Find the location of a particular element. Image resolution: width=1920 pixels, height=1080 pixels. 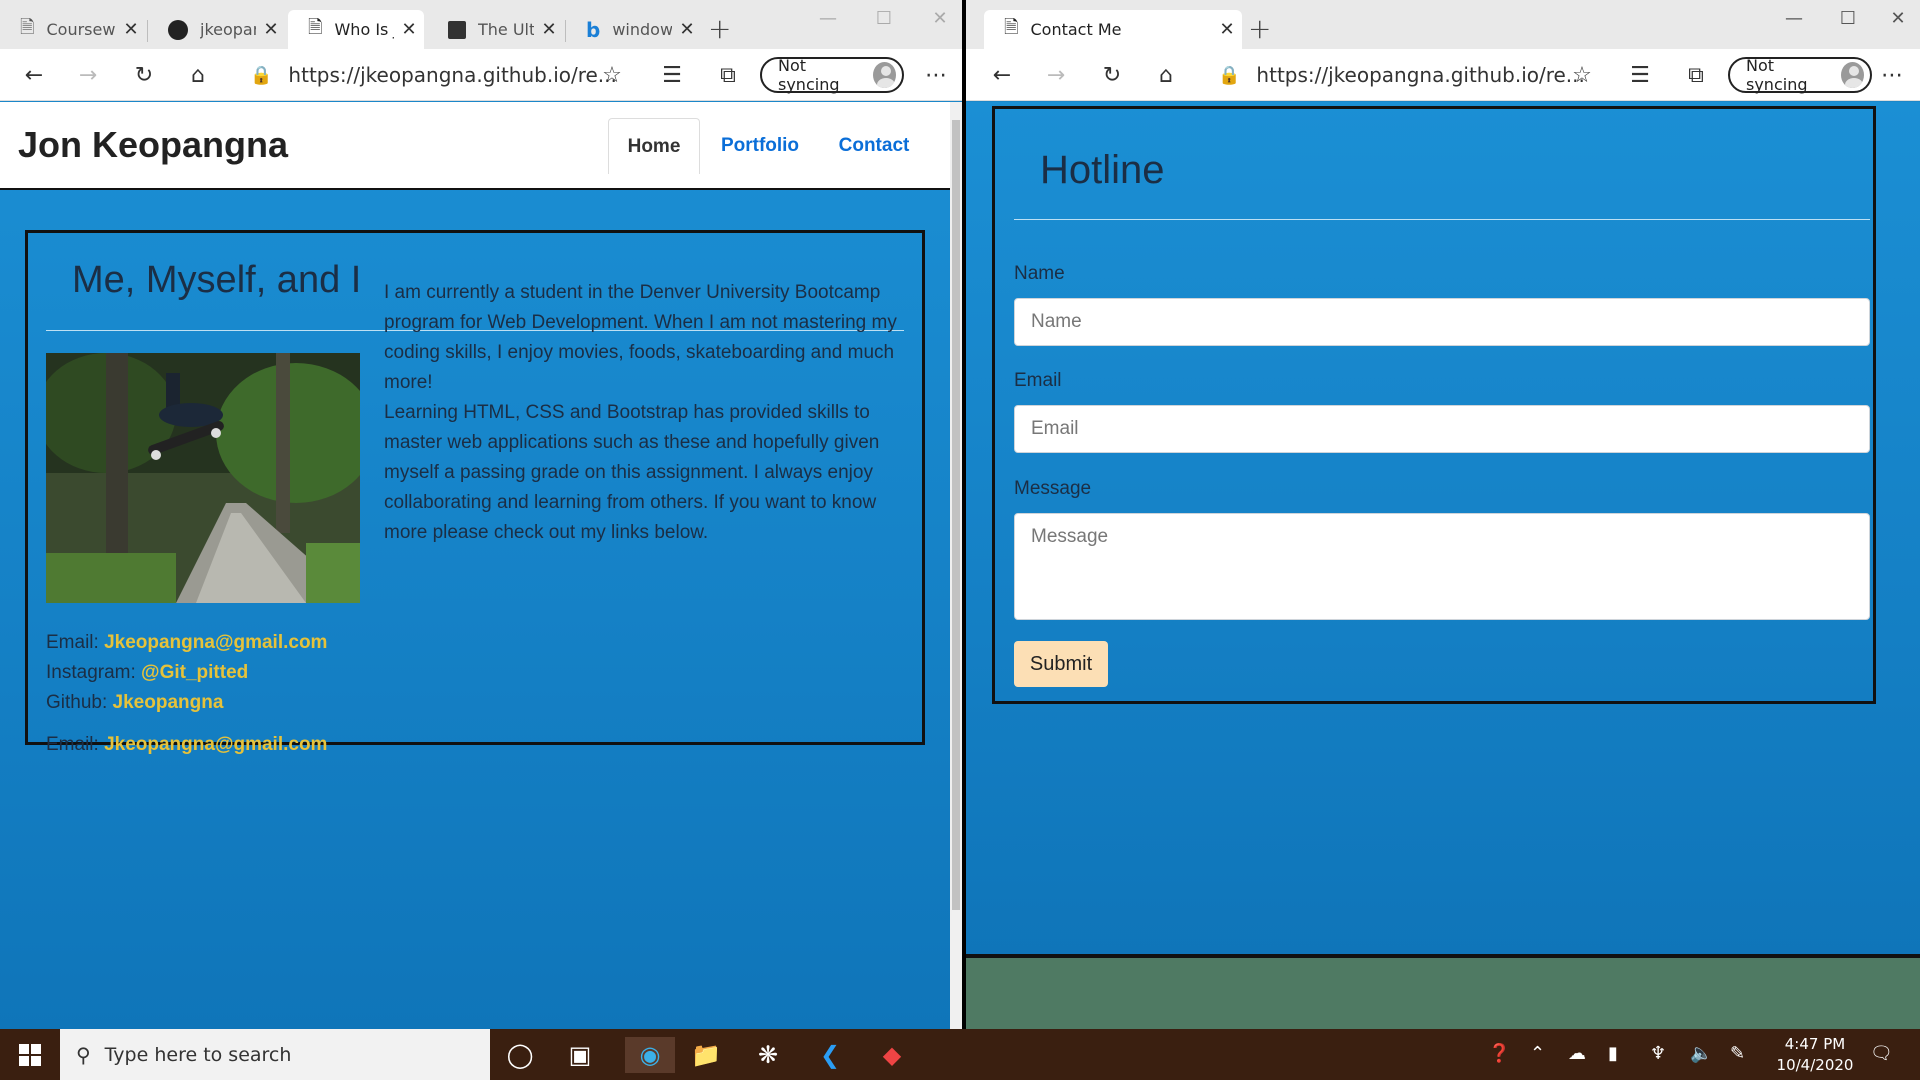

edge-icon: ◉ is located at coordinates (650, 1055).